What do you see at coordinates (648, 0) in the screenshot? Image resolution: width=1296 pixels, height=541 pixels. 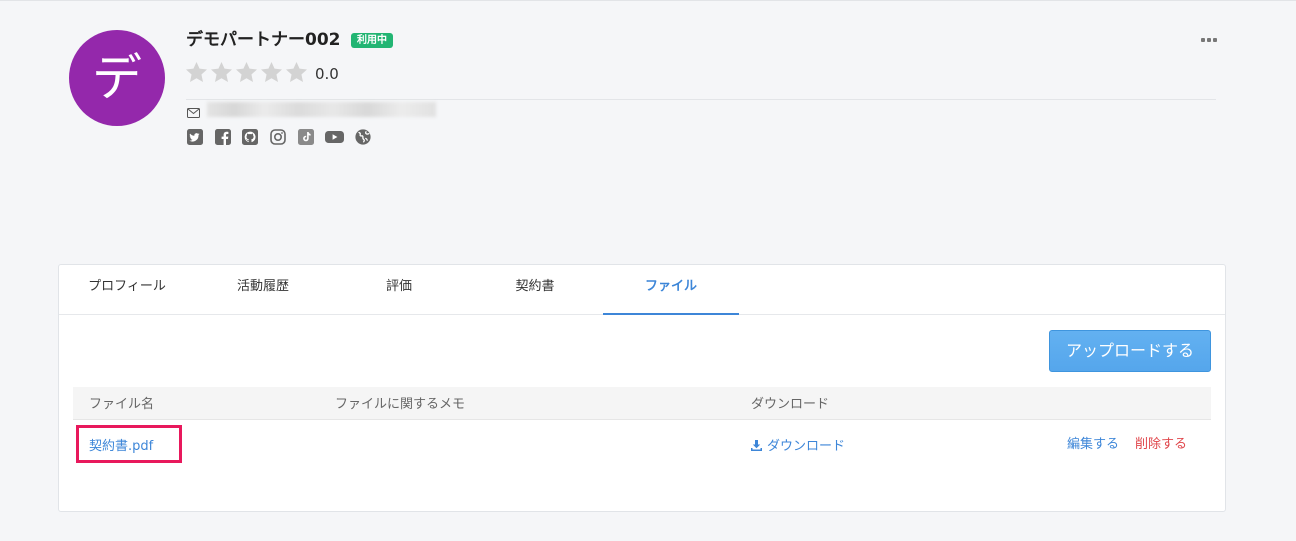 I see `top-border` at bounding box center [648, 0].